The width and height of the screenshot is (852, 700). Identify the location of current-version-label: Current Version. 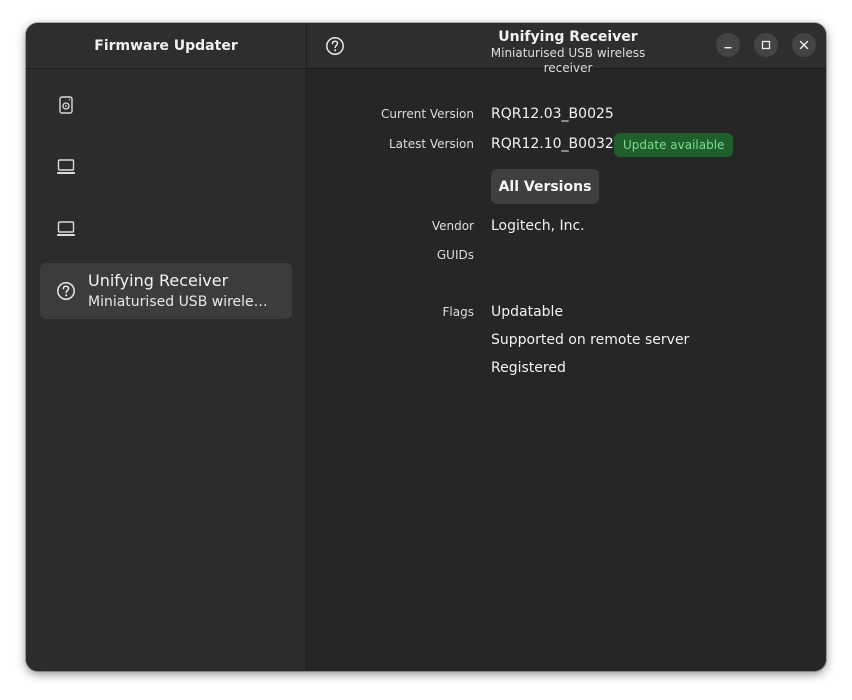
(427, 114).